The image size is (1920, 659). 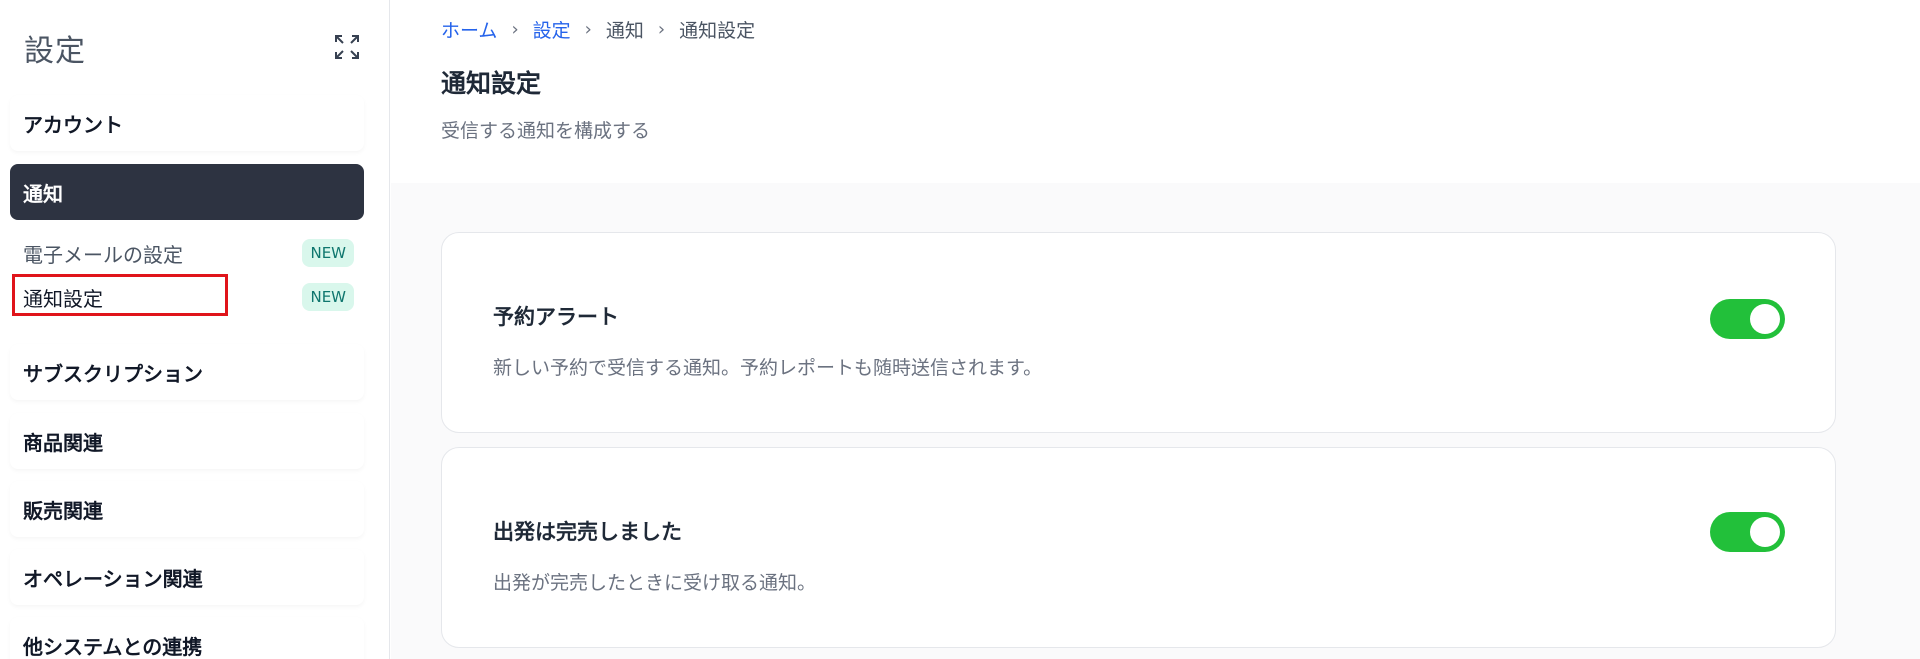 What do you see at coordinates (73, 124) in the screenshot?
I see `sidebar-item-label: アカウント` at bounding box center [73, 124].